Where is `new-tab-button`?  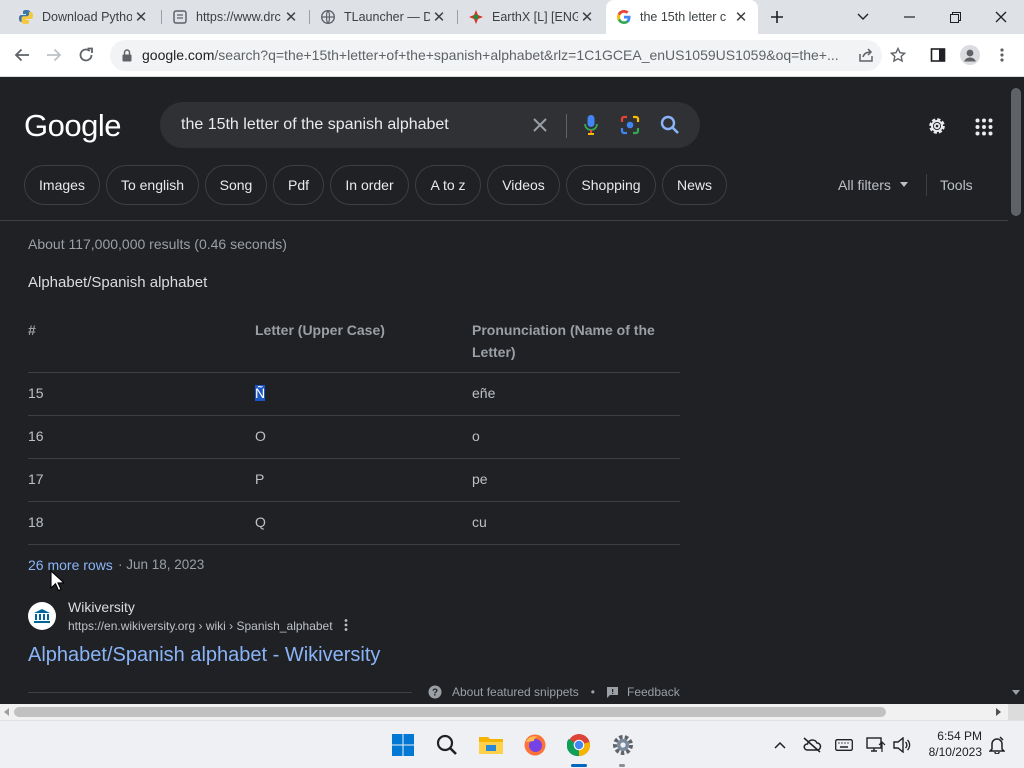 new-tab-button is located at coordinates (777, 17).